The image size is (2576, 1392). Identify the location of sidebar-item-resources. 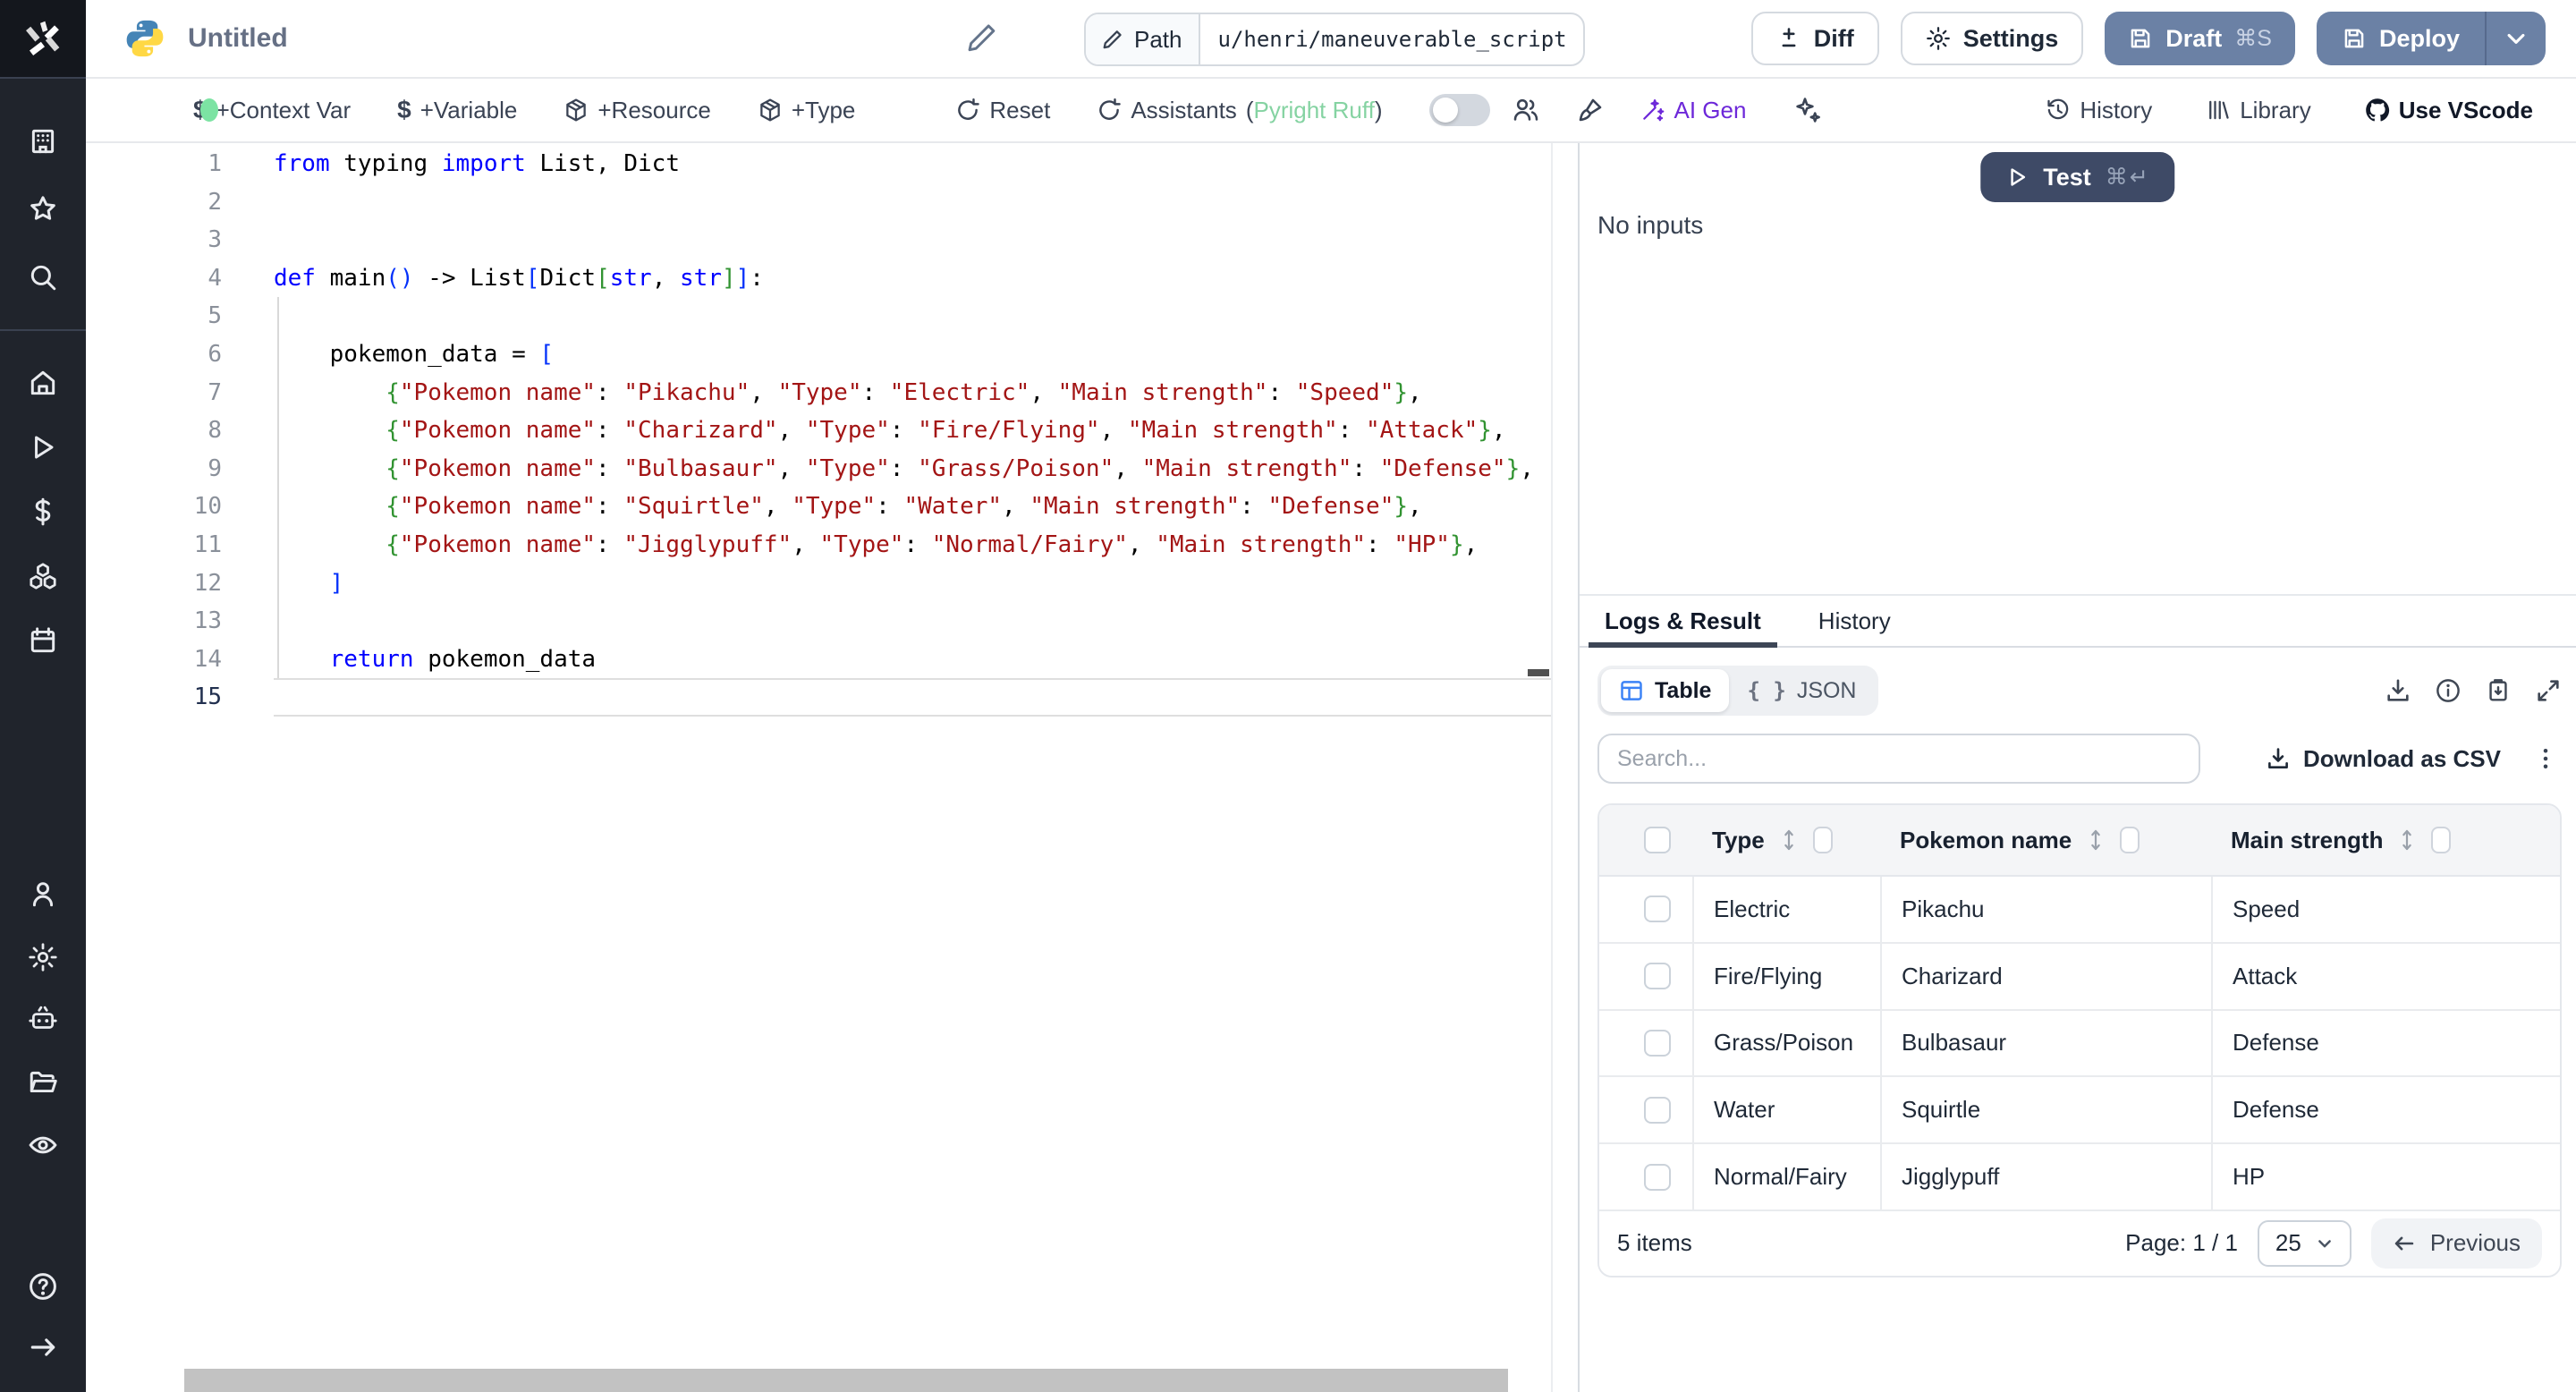
(43, 576).